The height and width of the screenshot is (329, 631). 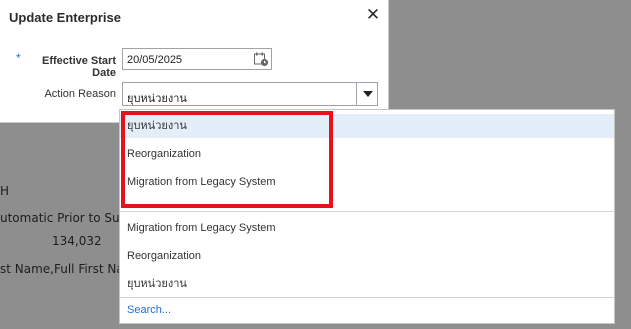 I want to click on background-text-3: 134,032, so click(x=77, y=241).